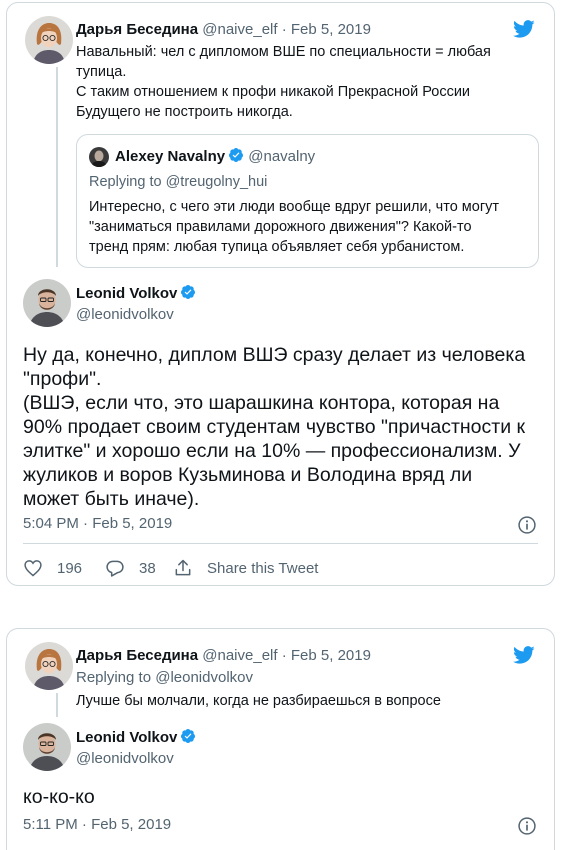 The height and width of the screenshot is (850, 571). What do you see at coordinates (115, 568) in the screenshot?
I see `reply-icon` at bounding box center [115, 568].